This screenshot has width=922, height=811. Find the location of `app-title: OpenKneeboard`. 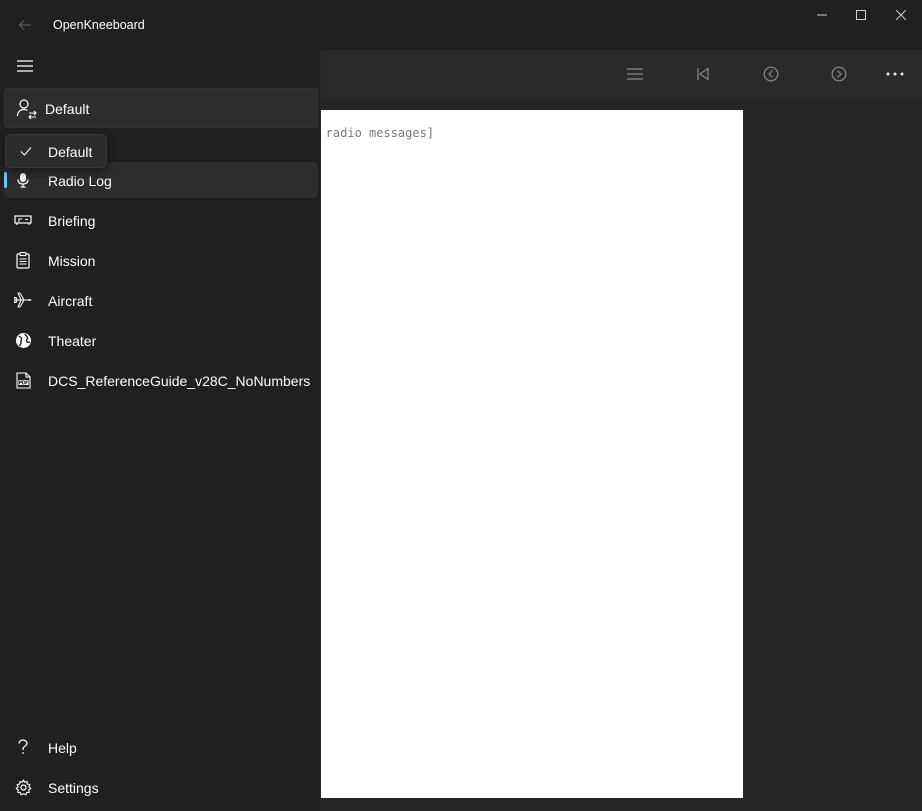

app-title: OpenKneeboard is located at coordinates (99, 25).